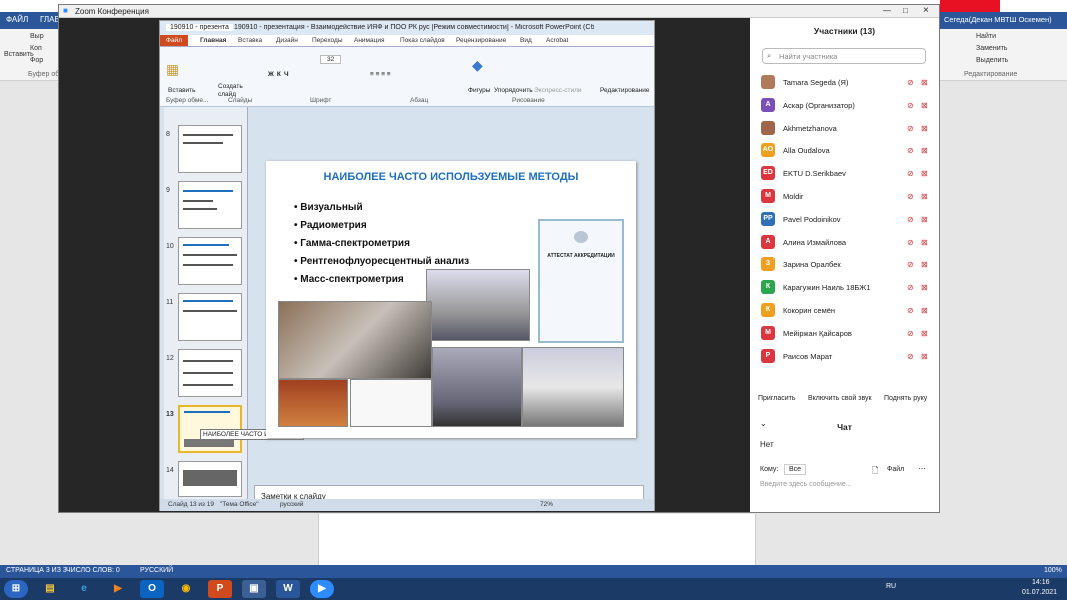 This screenshot has width=1067, height=600. I want to click on chat-recipient-select: Все, so click(795, 469).